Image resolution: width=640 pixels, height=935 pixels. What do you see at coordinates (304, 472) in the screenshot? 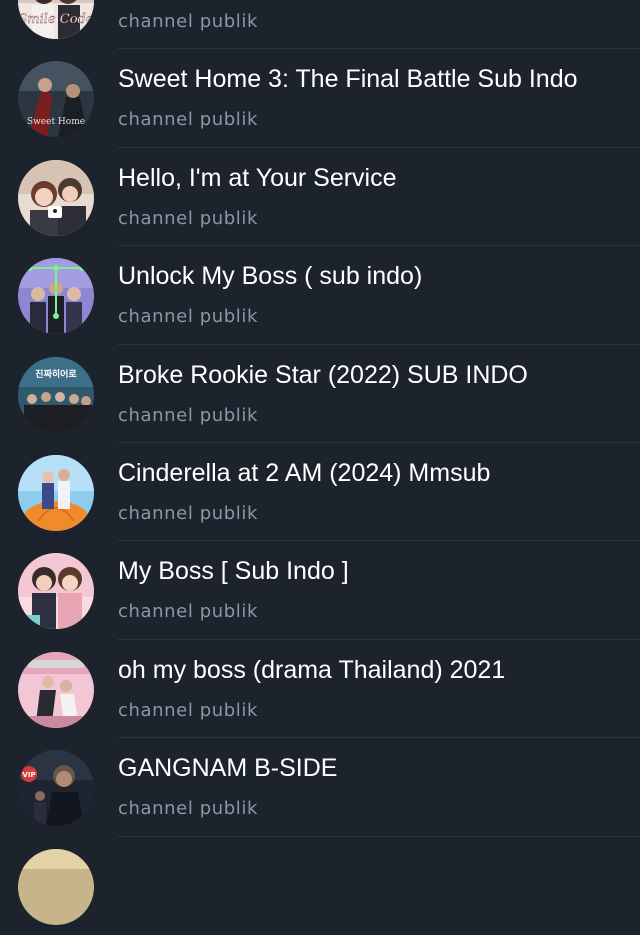
I see `channel-title: Cinderella at 2 AM (2024) Mmsub` at bounding box center [304, 472].